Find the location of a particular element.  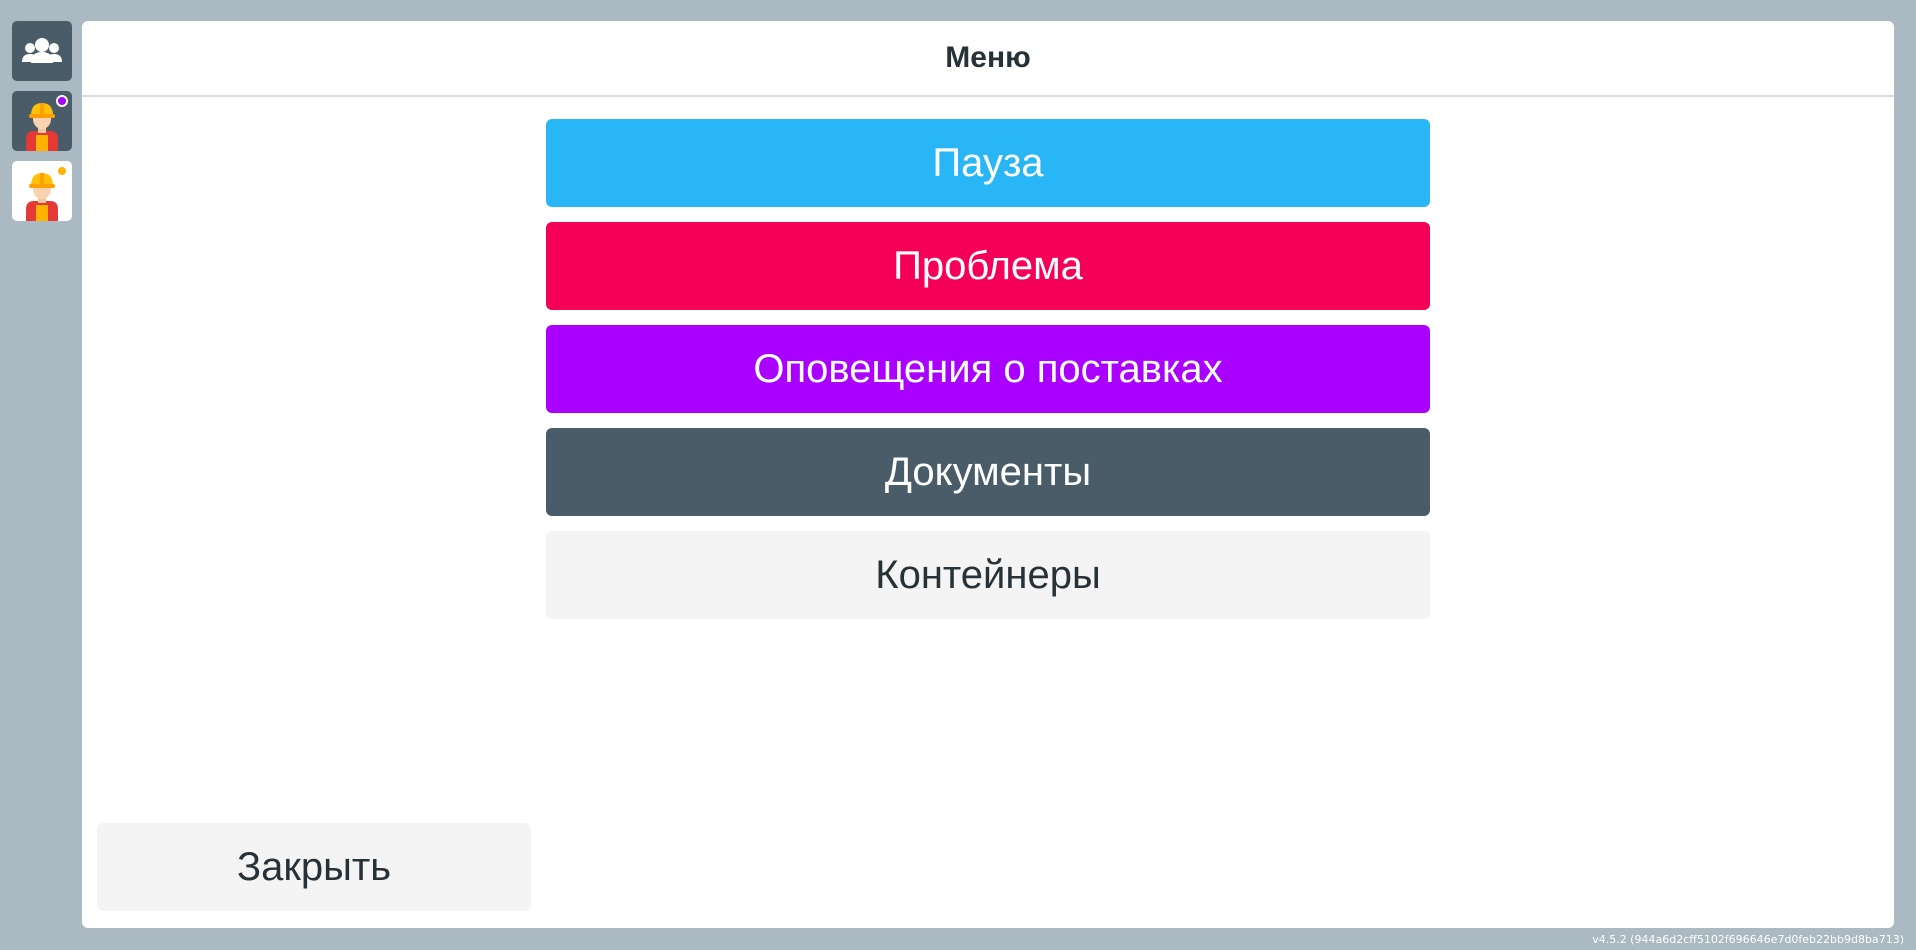

delivery-notifications-button: Оповещения о поставках is located at coordinates (988, 369).